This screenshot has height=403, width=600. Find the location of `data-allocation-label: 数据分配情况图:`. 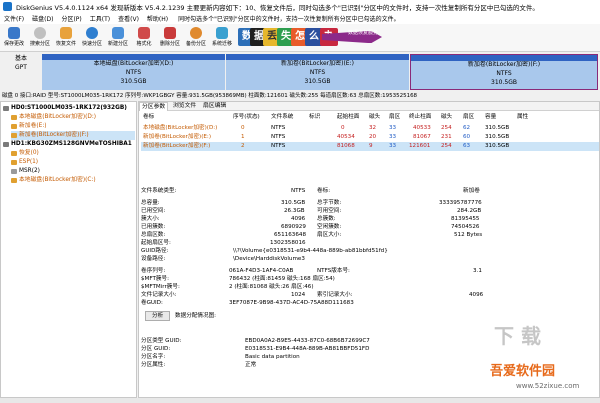

data-allocation-label: 数据分配情况图: is located at coordinates (196, 316).